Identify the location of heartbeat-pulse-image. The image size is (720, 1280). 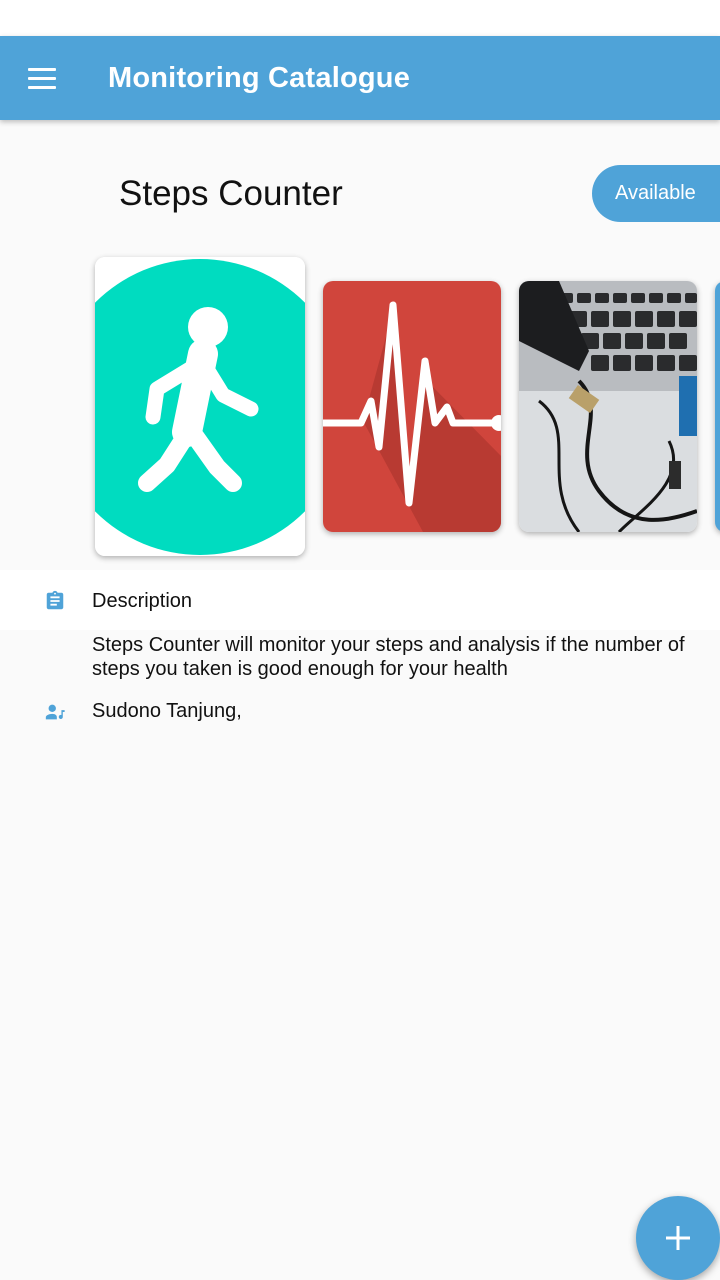
(412, 406).